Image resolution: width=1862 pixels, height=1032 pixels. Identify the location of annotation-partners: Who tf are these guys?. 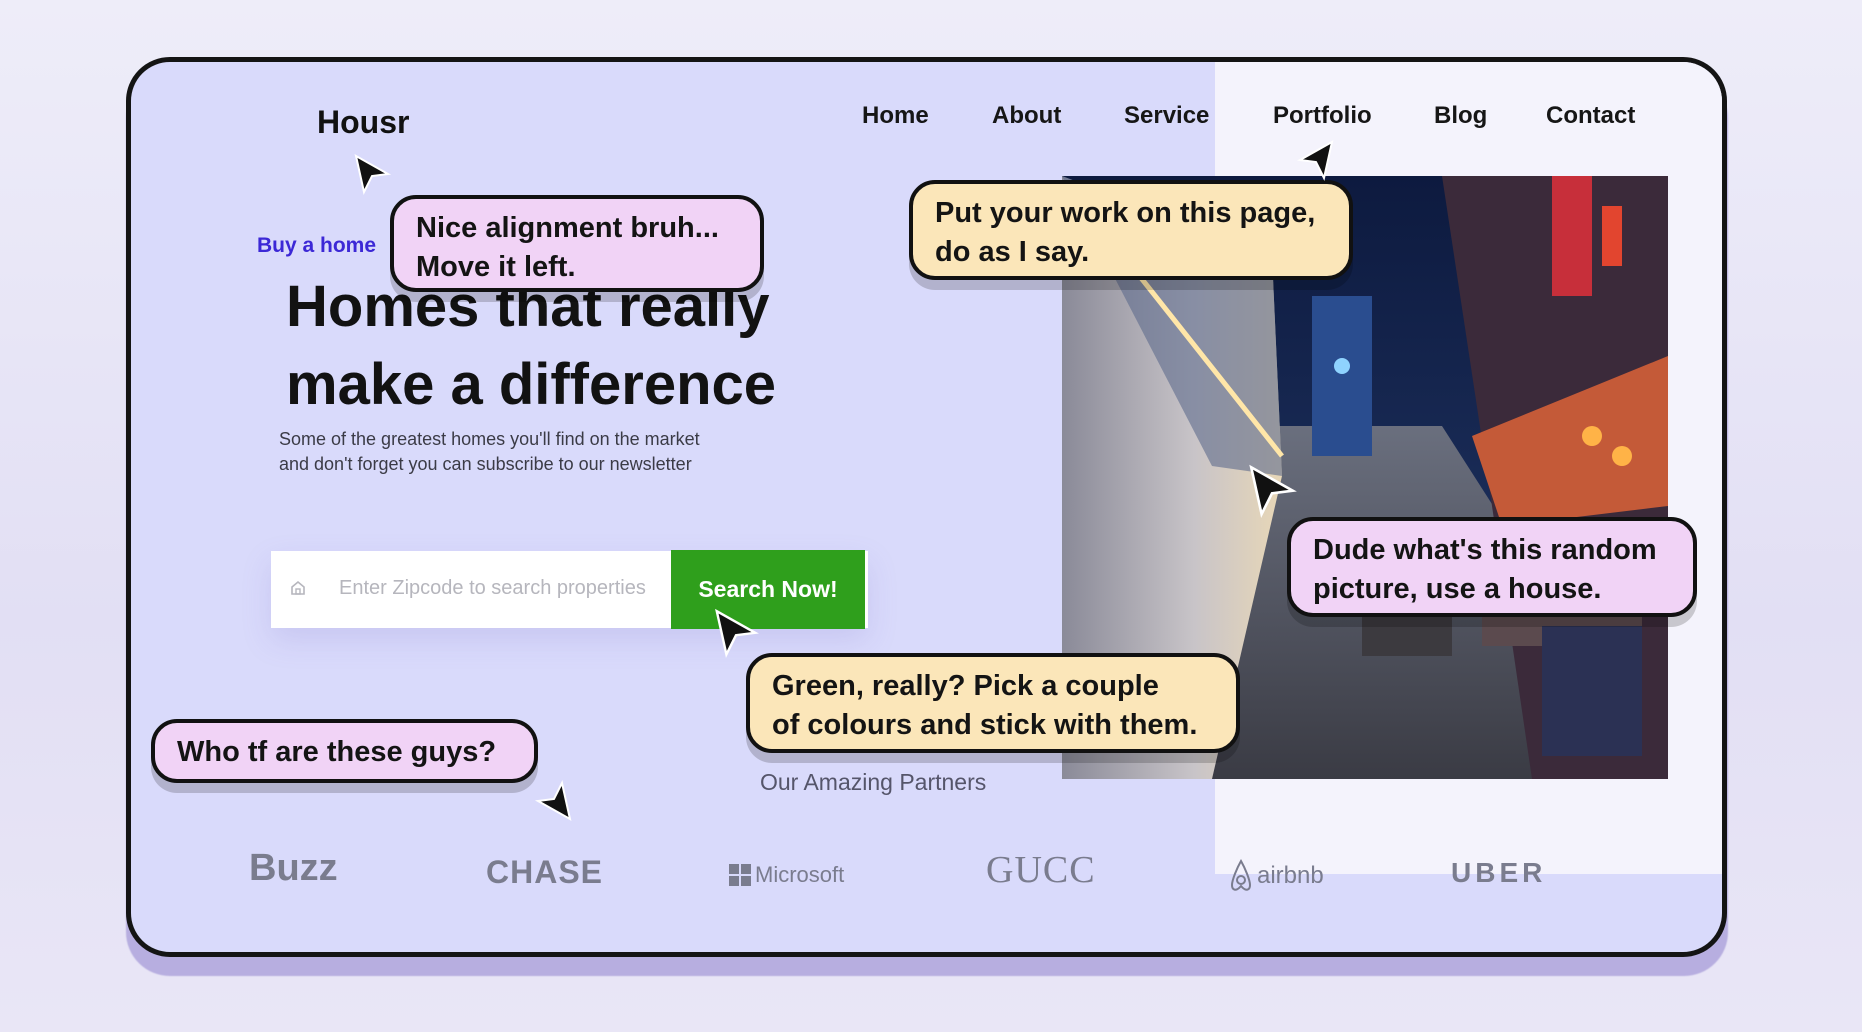
(344, 751).